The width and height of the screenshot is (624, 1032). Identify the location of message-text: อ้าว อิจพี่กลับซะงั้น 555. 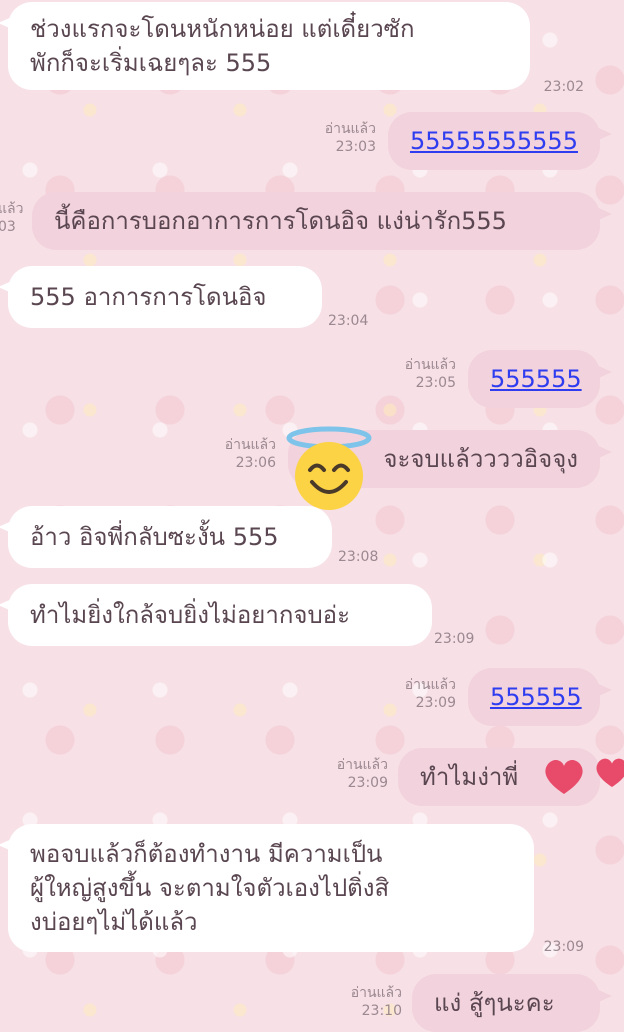
(154, 537).